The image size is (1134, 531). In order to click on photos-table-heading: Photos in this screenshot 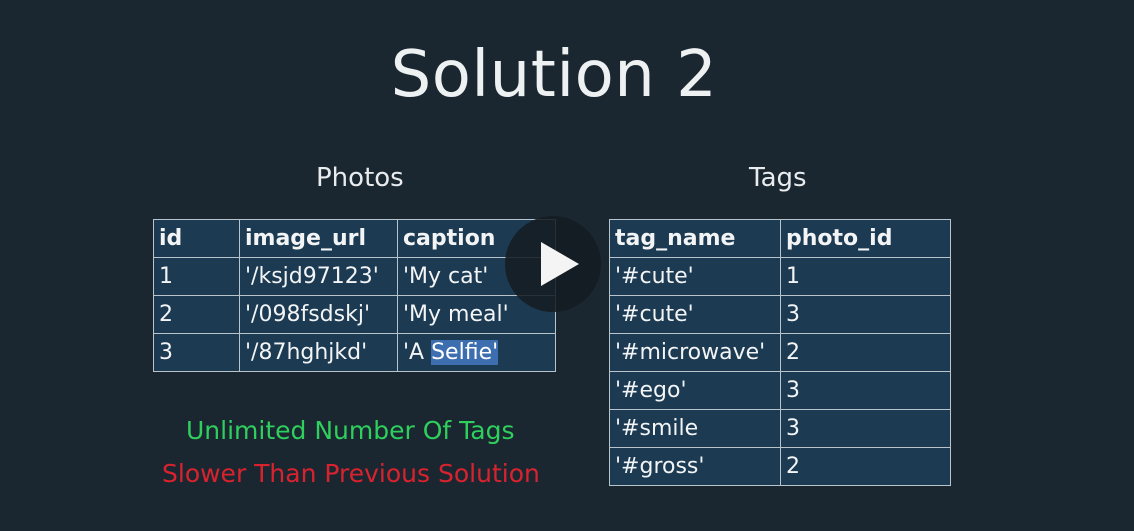, I will do `click(360, 178)`.